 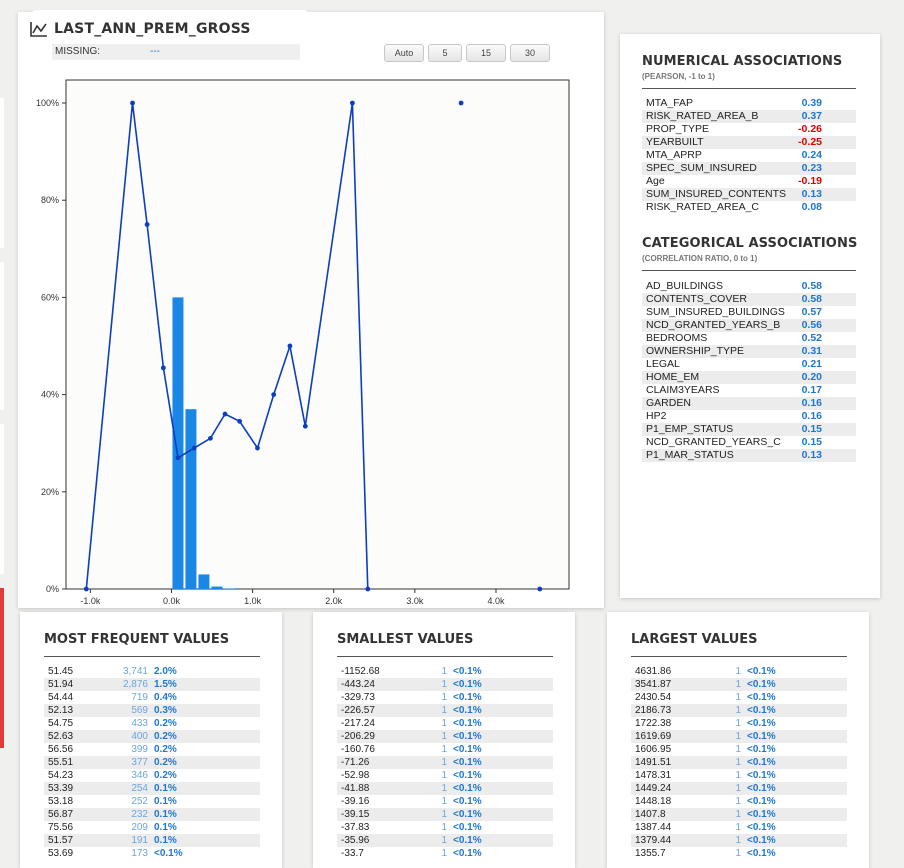 I want to click on list-item: SUM_INSURED_BUILDINGS 0.57, so click(x=749, y=312).